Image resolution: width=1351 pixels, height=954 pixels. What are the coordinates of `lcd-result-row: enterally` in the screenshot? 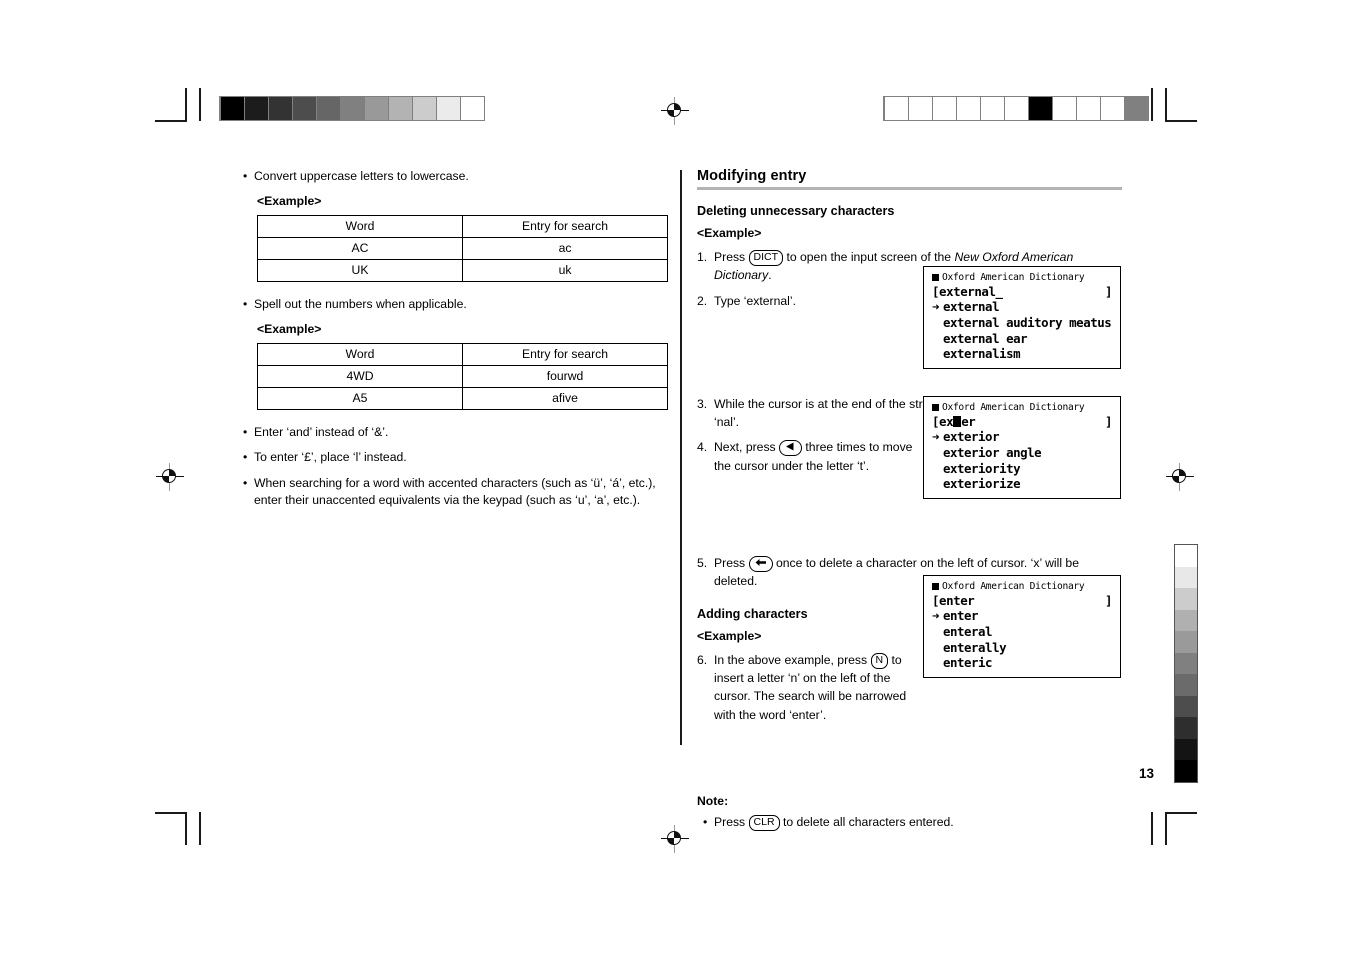 It's located at (1022, 648).